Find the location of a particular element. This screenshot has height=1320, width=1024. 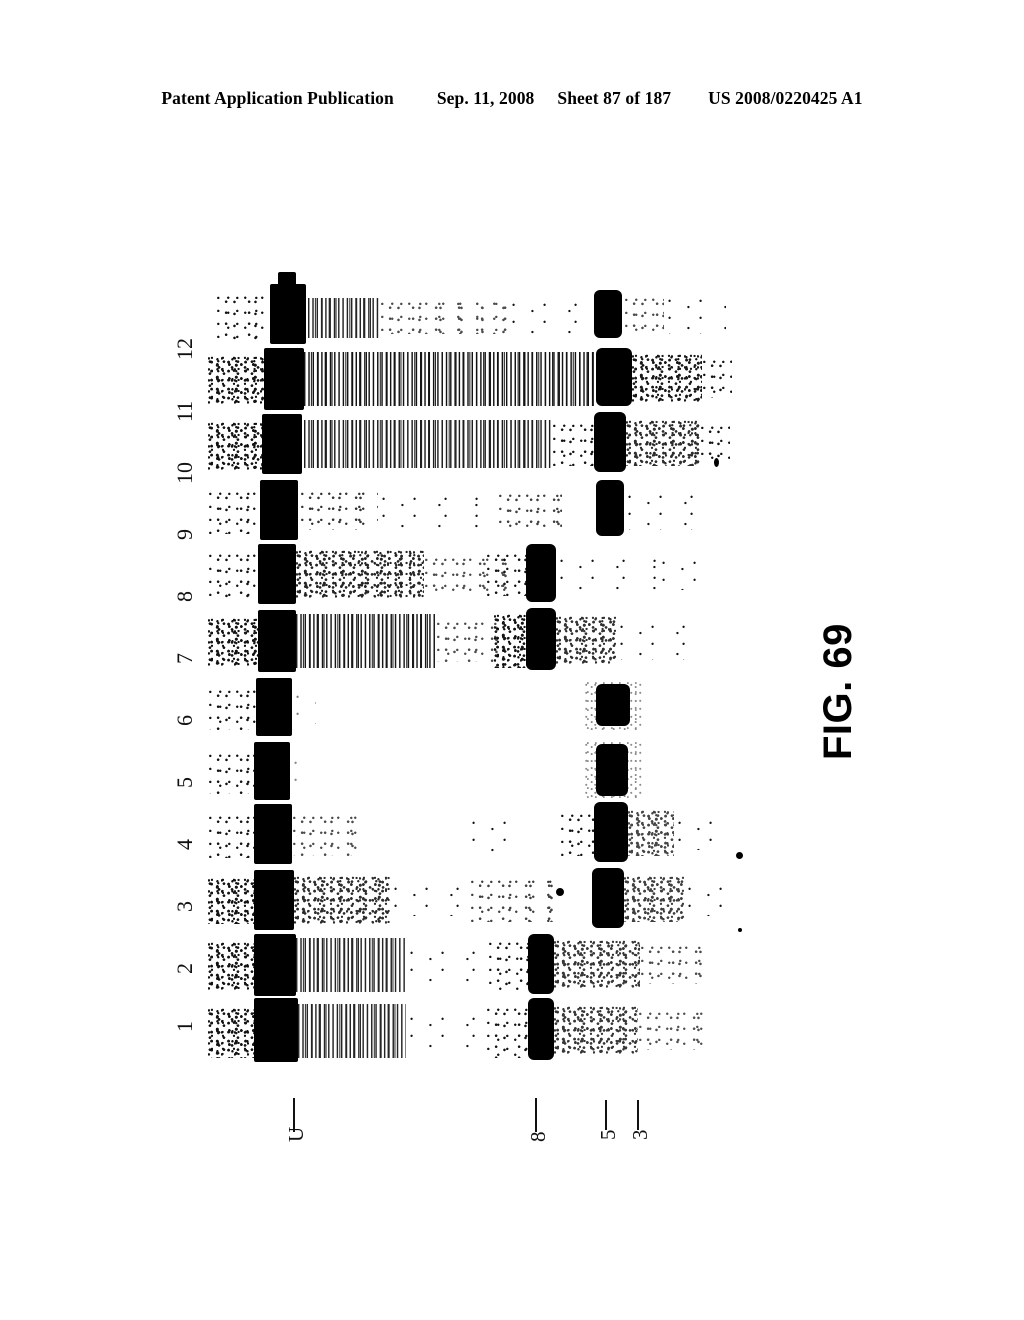

lane-label-5: 5 is located at coordinates (184, 782).